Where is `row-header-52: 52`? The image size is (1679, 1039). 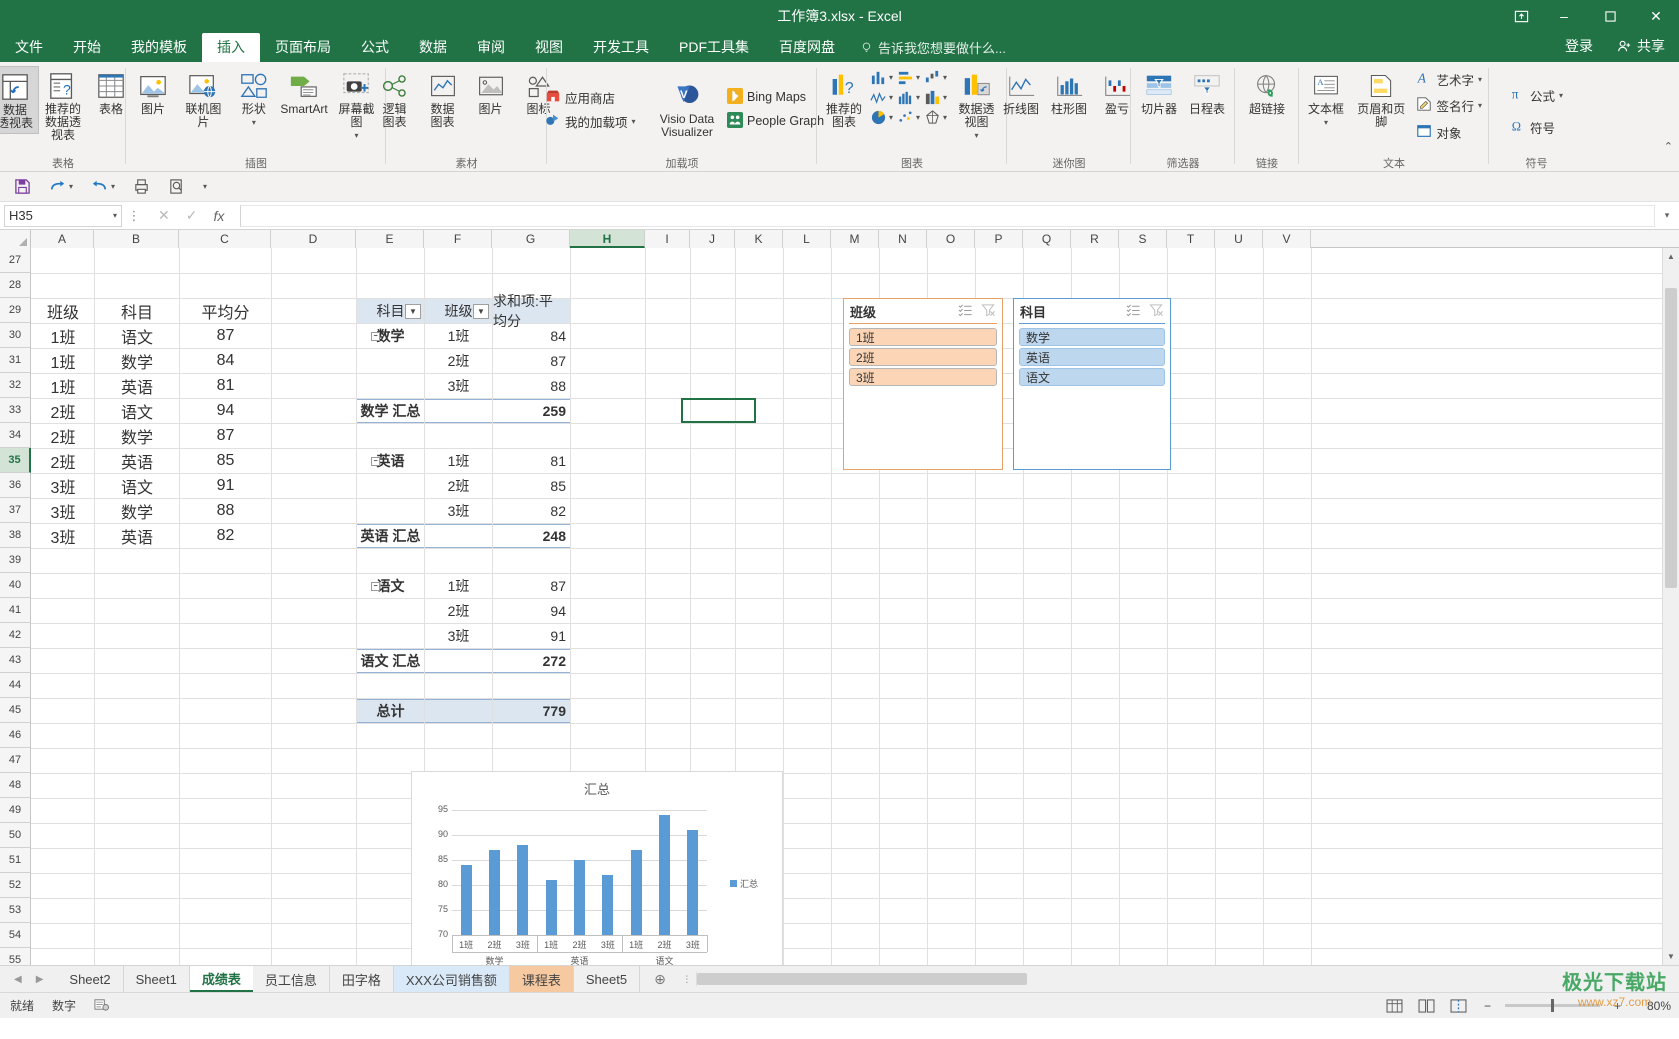
row-header-52: 52 is located at coordinates (15, 885).